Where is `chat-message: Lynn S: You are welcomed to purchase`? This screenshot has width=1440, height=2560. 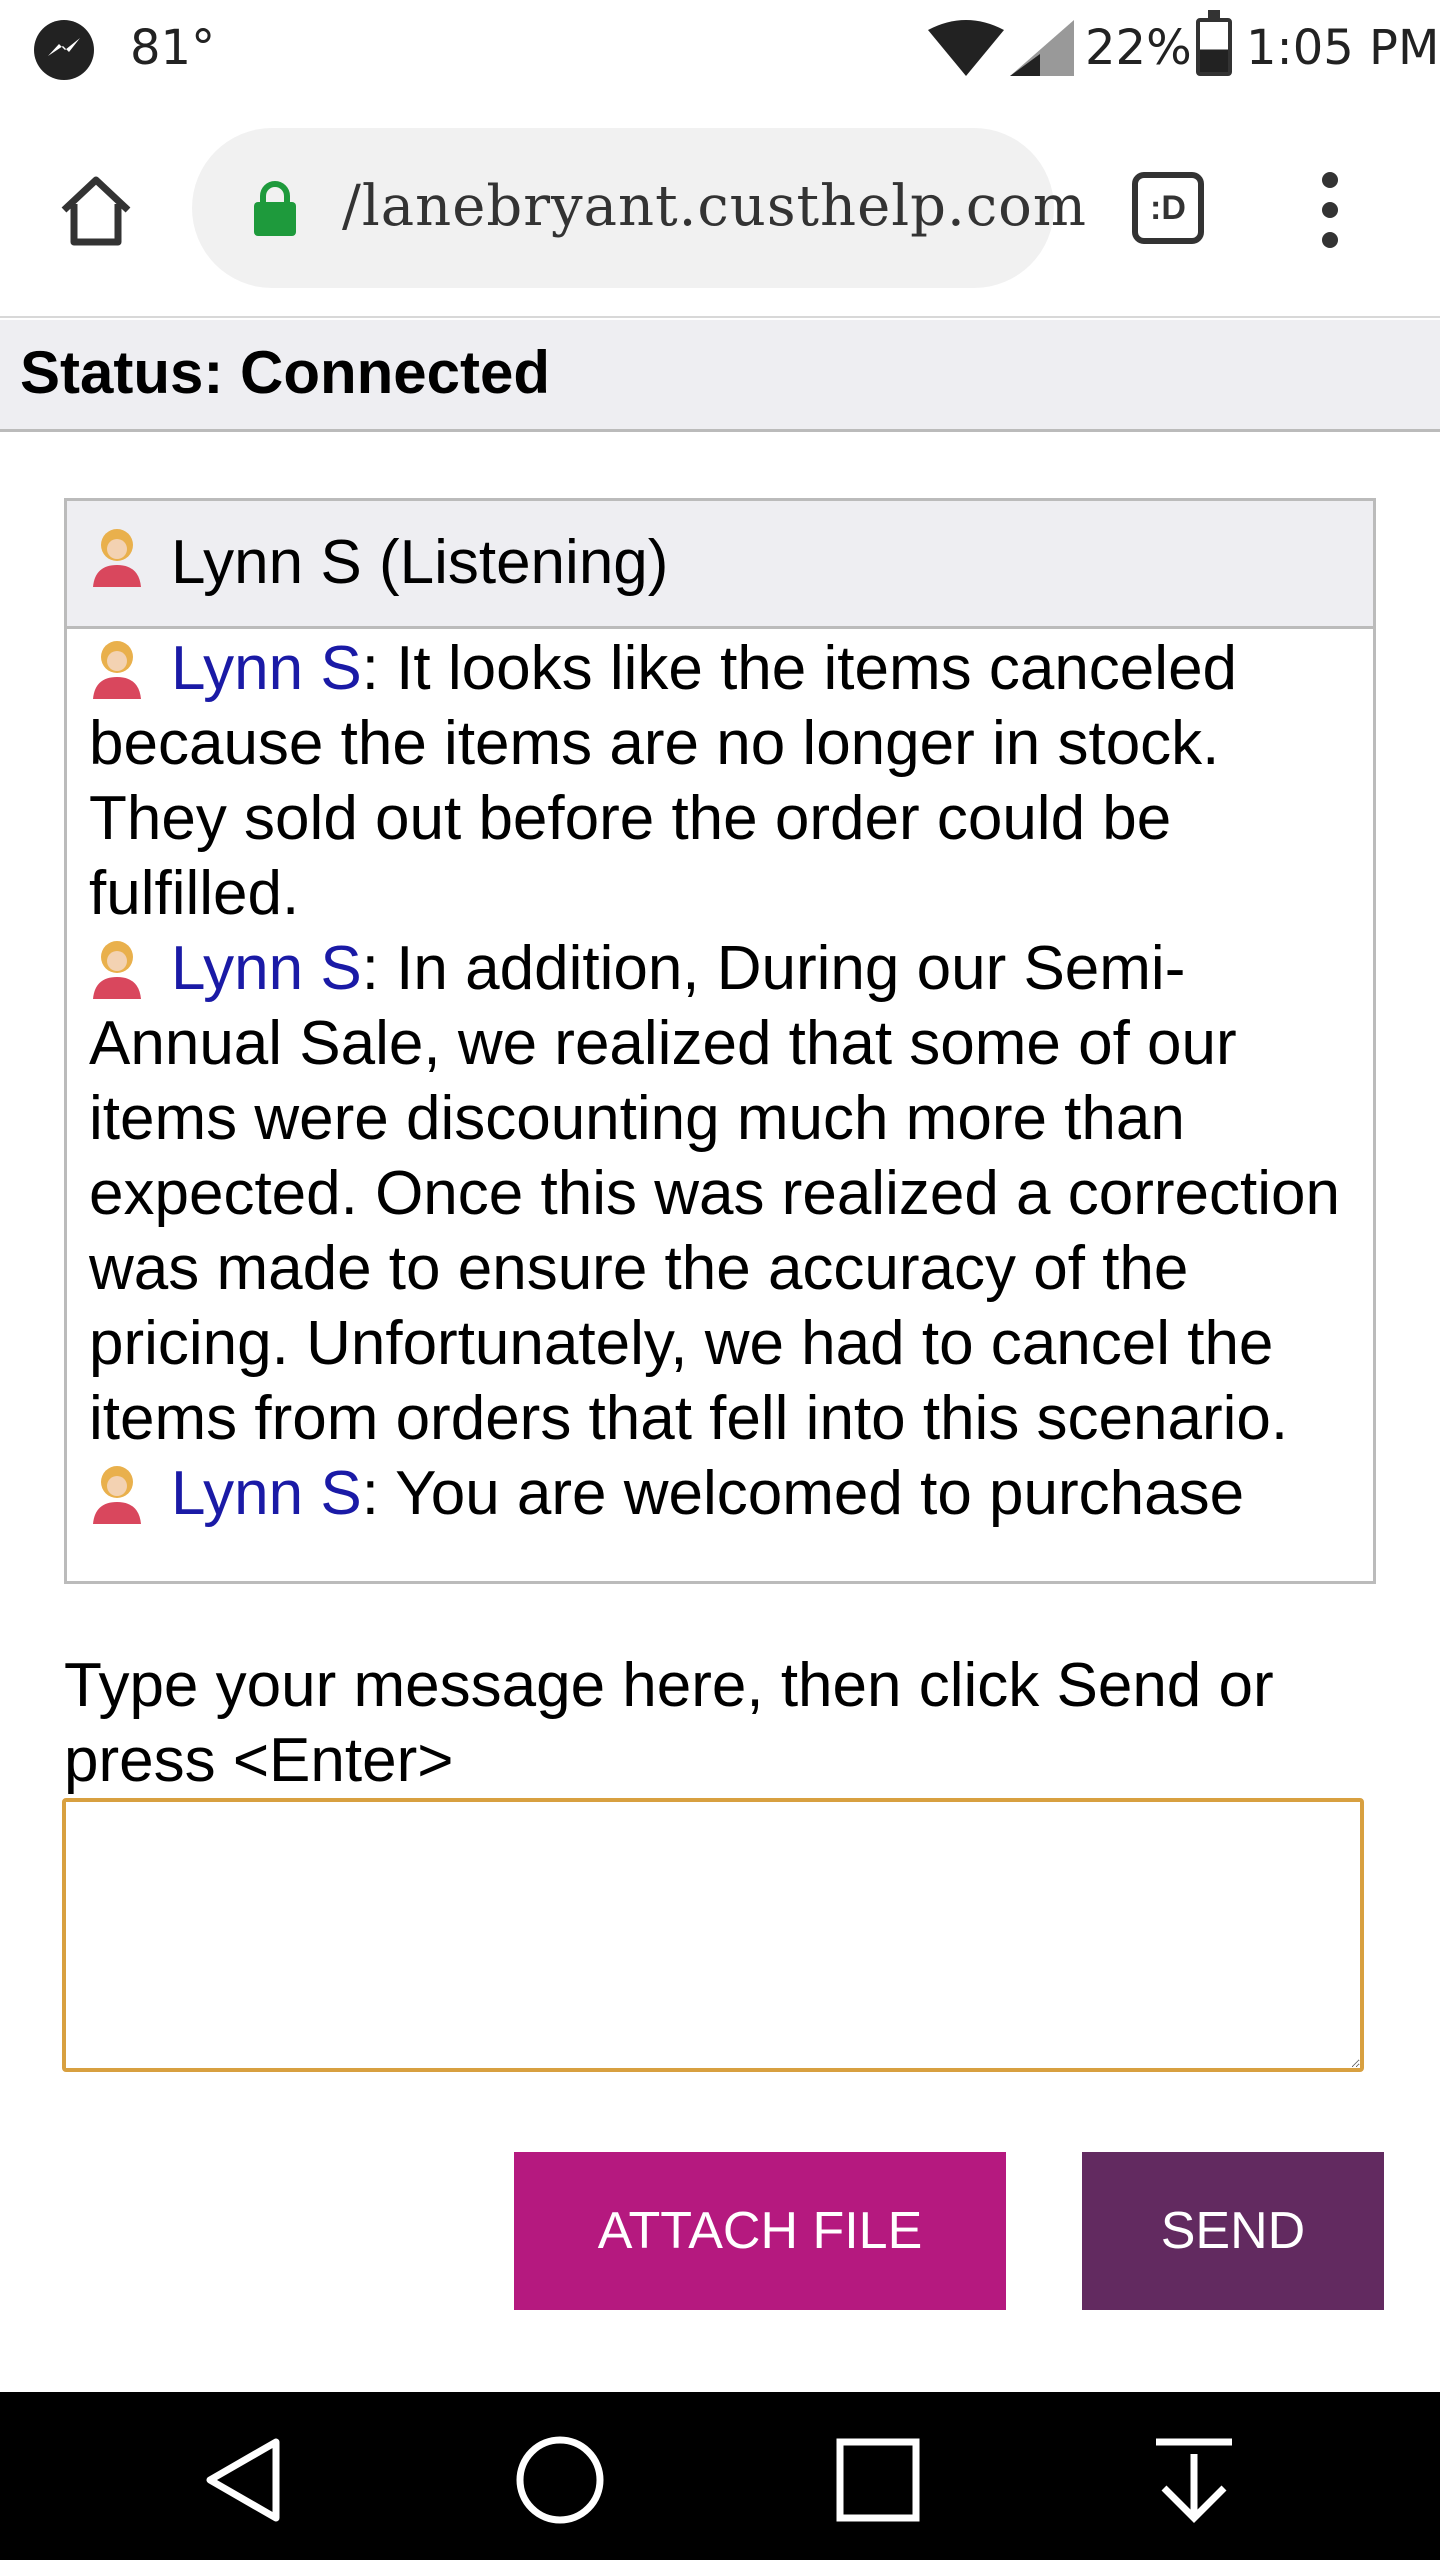
chat-message: Lynn S: You are welcomed to purchase is located at coordinates (721, 1493).